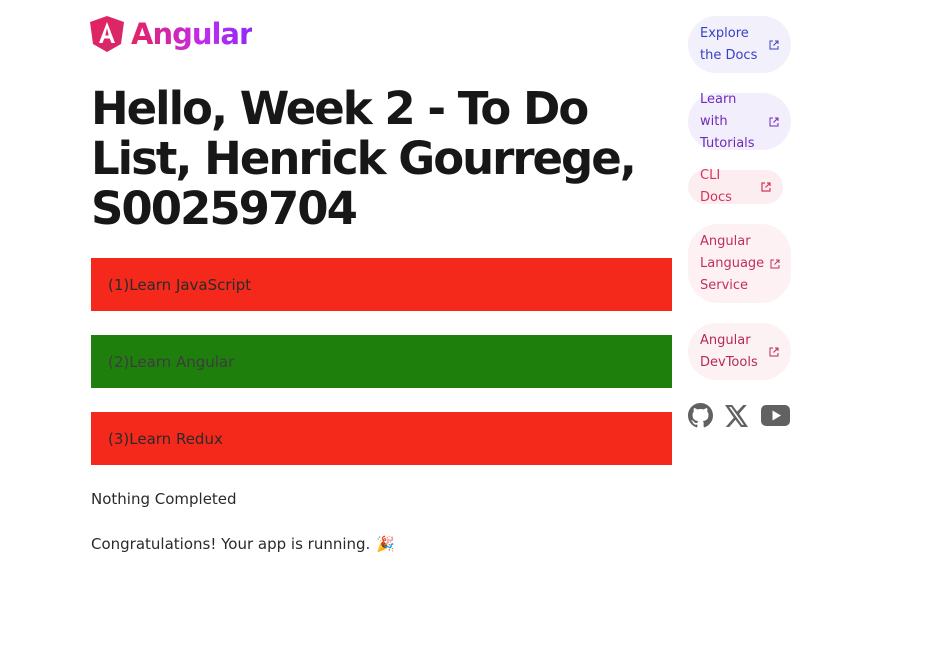  Describe the element at coordinates (107, 34) in the screenshot. I see `angular-shield-icon` at that location.